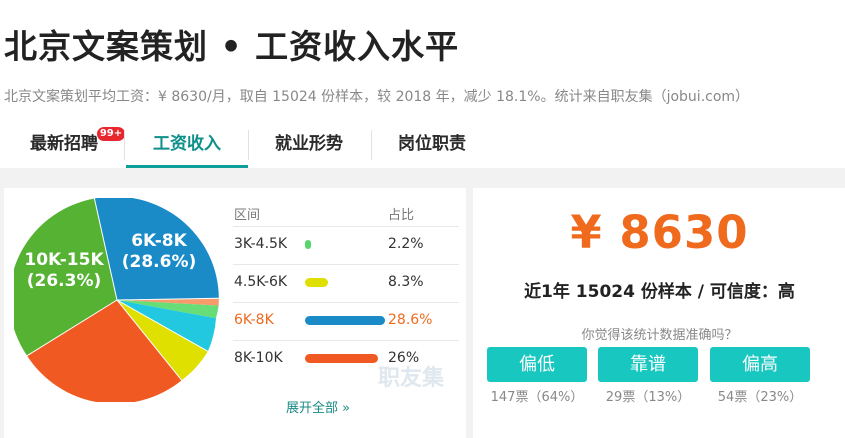 This screenshot has width=845, height=438. What do you see at coordinates (159, 262) in the screenshot?
I see `pie-label-pct: (28.6%)` at bounding box center [159, 262].